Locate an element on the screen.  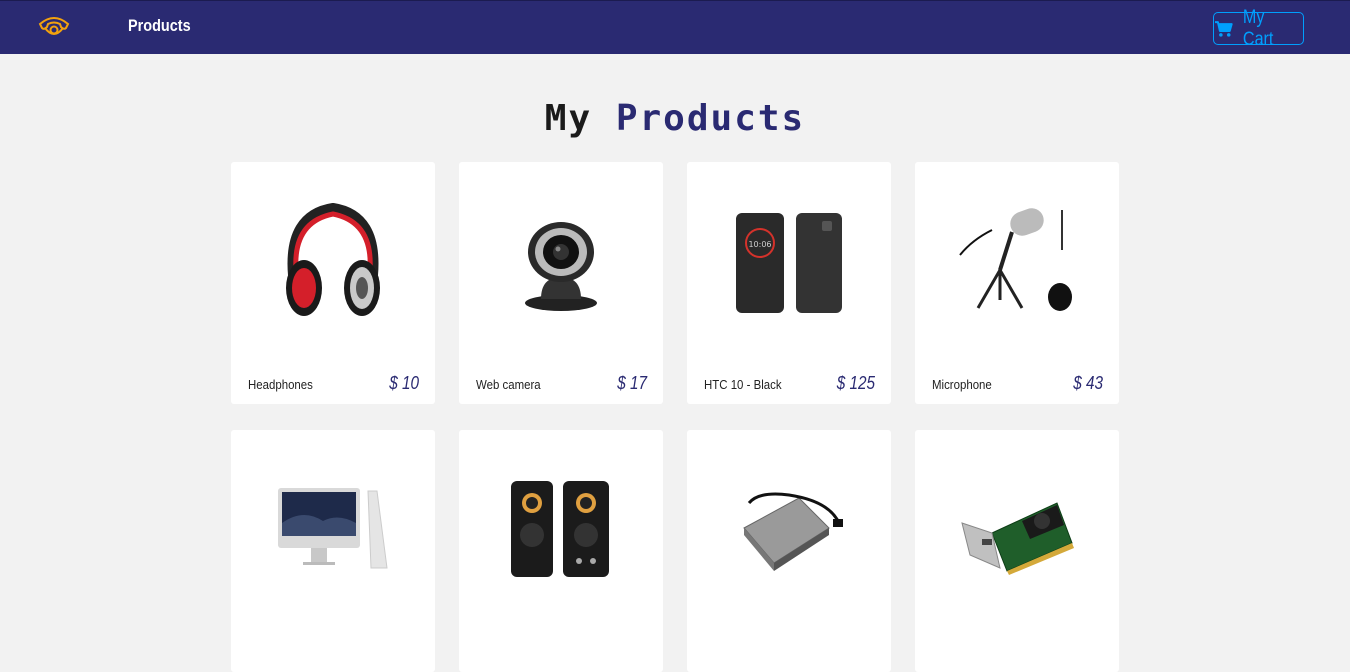
page-title: My Products is located at coordinates (675, 118).